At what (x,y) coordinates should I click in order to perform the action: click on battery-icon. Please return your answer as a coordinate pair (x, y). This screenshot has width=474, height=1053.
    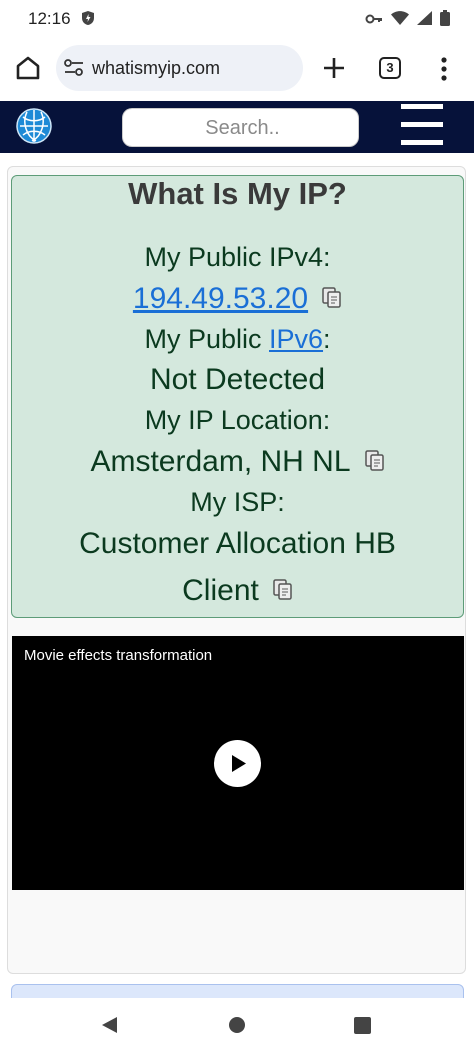
    Looking at the image, I should click on (445, 20).